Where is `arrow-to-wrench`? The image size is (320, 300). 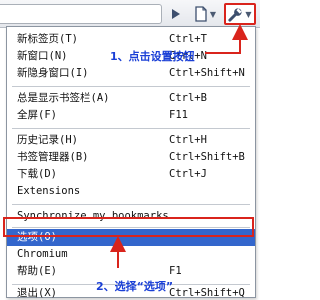
arrow-to-wrench is located at coordinates (226, 39).